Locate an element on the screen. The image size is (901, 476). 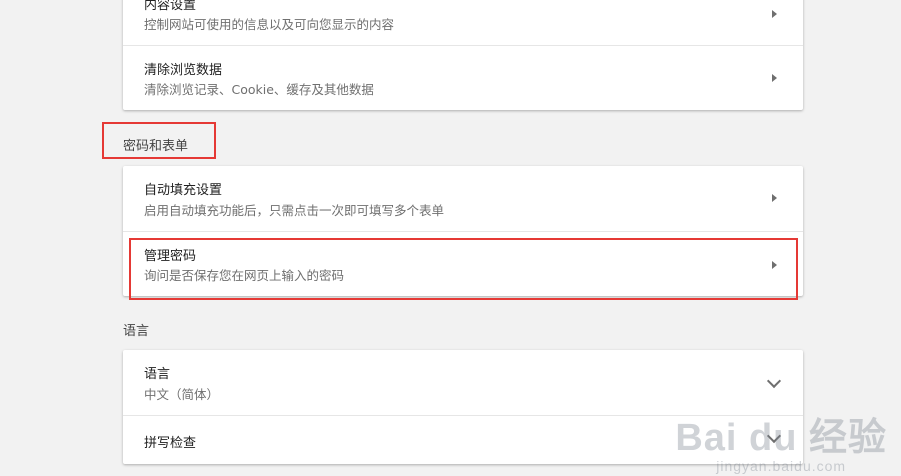
autofill-settings-subtitle: 启用自动填充功能后，只需点击一次即可填写多个表单 is located at coordinates (294, 210).